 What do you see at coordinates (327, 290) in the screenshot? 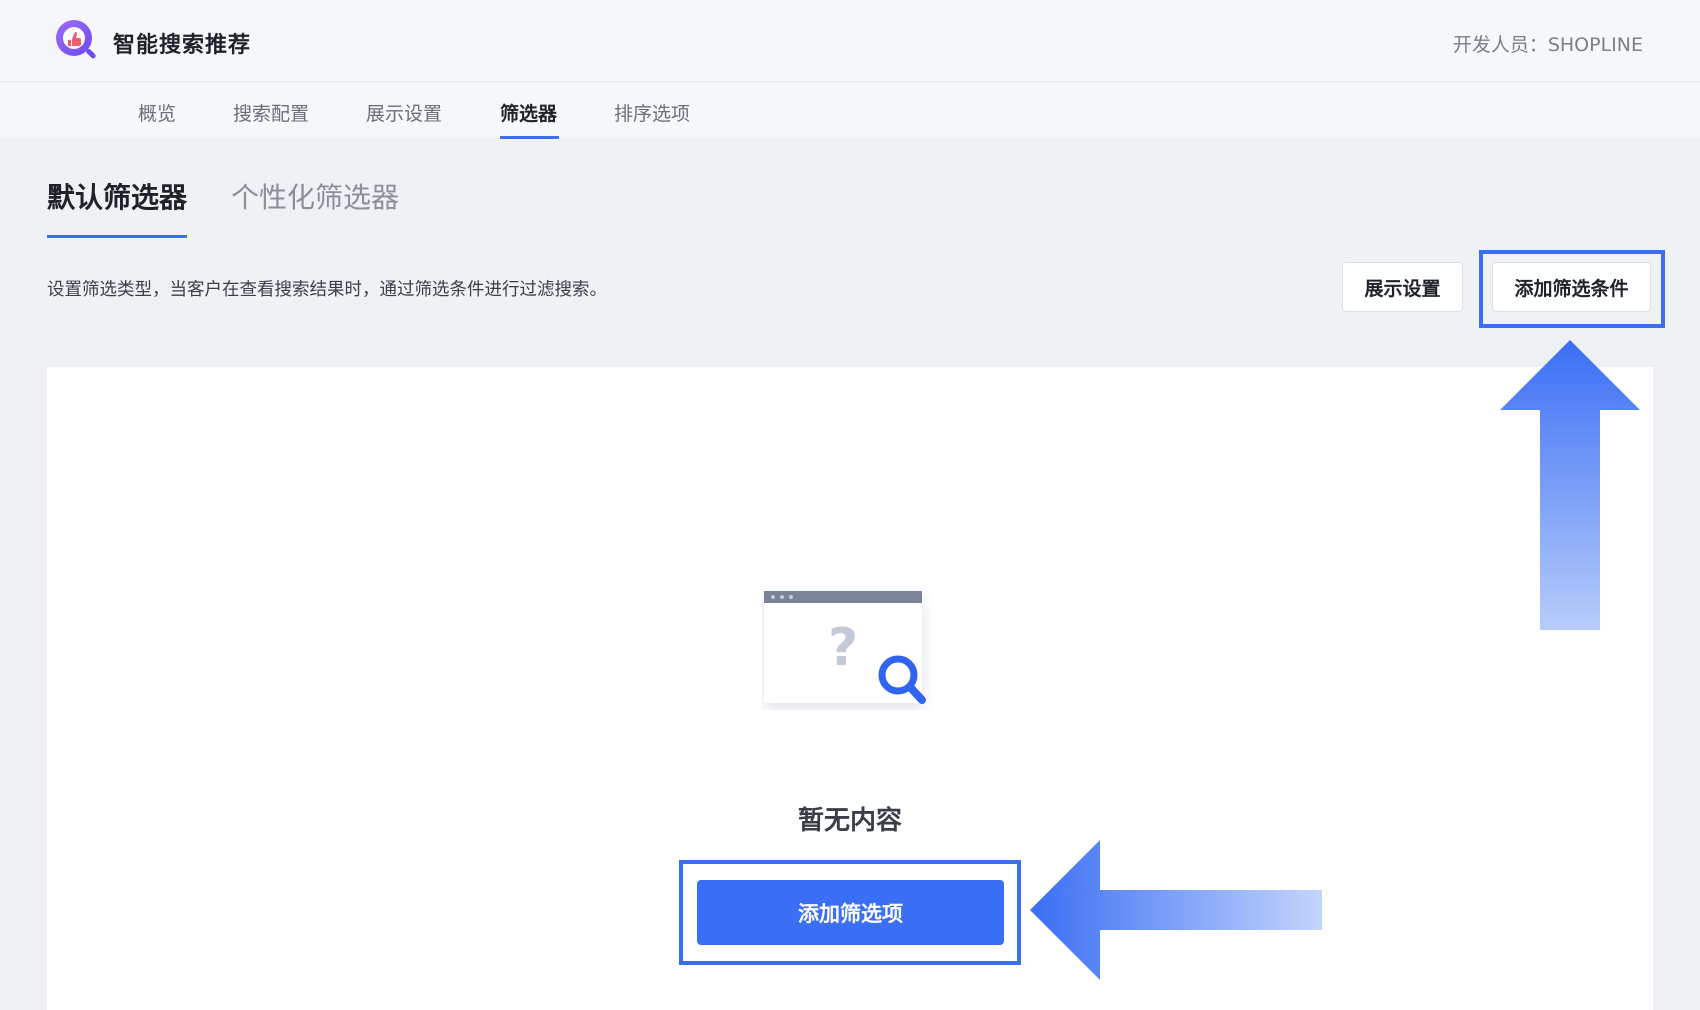
I see `description-text: 设置筛选类型，当客户在查看搜索结果时，通过筛选条件进行过滤搜索。` at bounding box center [327, 290].